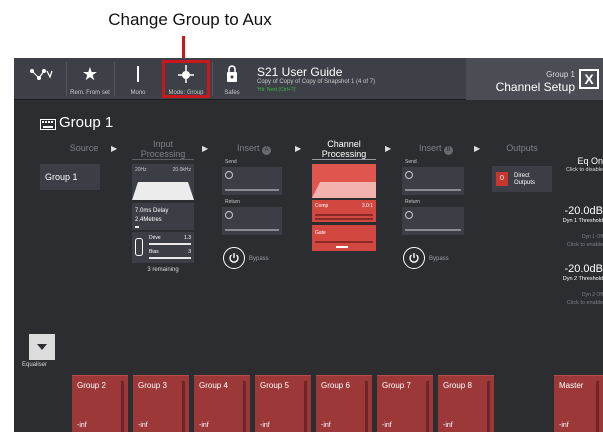 This screenshot has height=432, width=603. What do you see at coordinates (186, 79) in the screenshot?
I see `highlight-box` at bounding box center [186, 79].